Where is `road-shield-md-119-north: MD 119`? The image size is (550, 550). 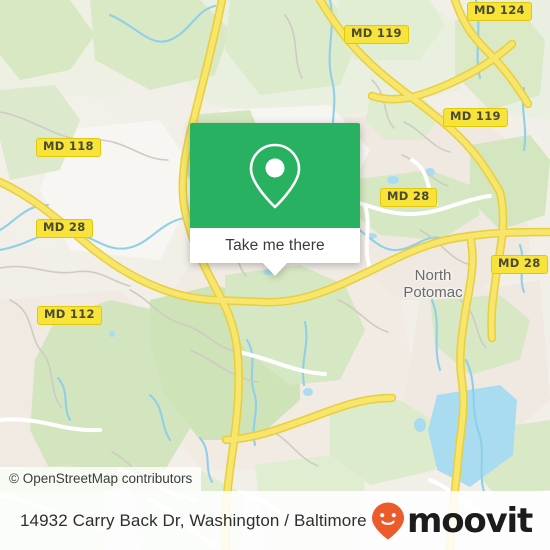
road-shield-md-119-north: MD 119 is located at coordinates (376, 34).